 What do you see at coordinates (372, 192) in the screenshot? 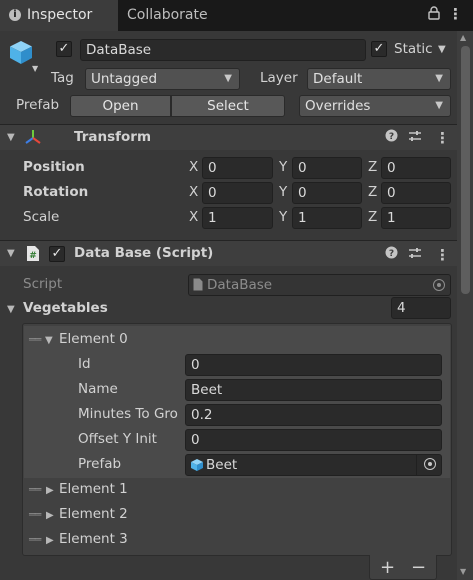
I see `rotation-z-label: Z` at bounding box center [372, 192].